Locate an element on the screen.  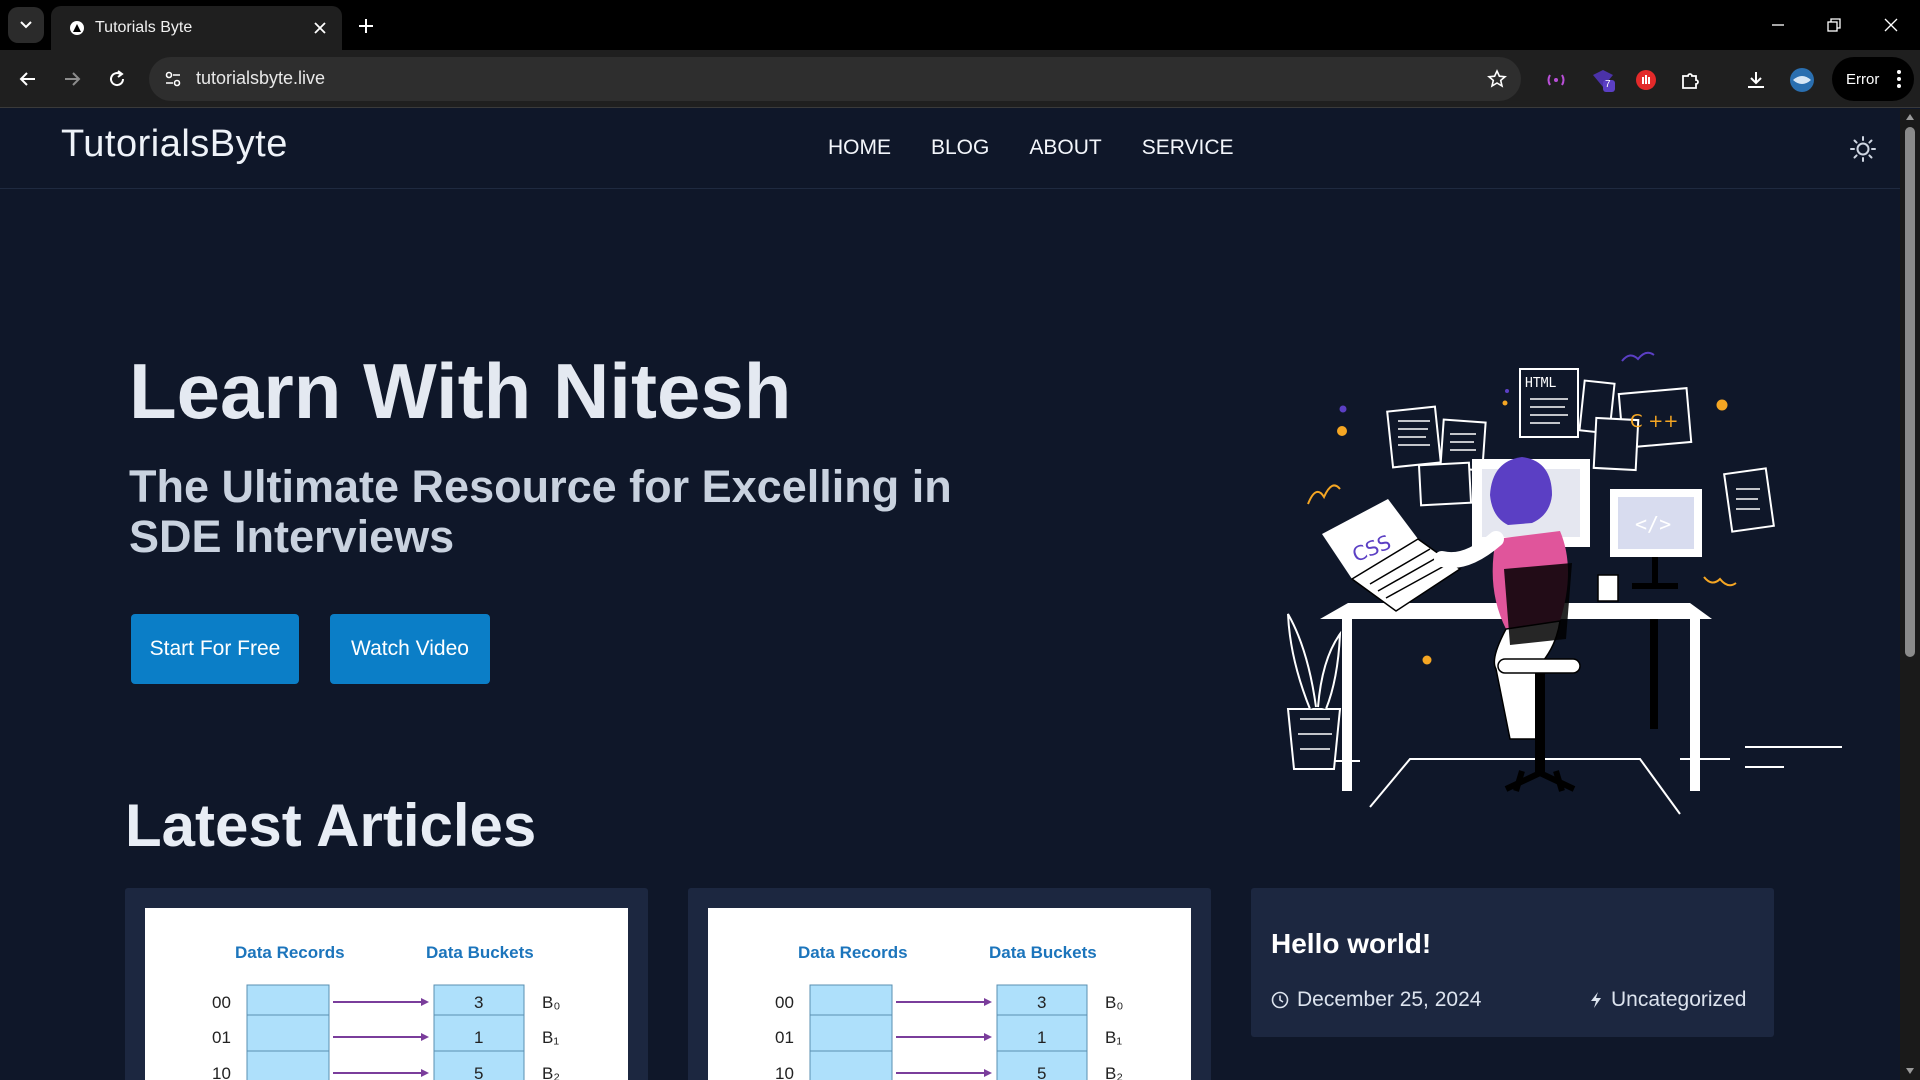
article-category: Uncategorized is located at coordinates (1667, 1000).